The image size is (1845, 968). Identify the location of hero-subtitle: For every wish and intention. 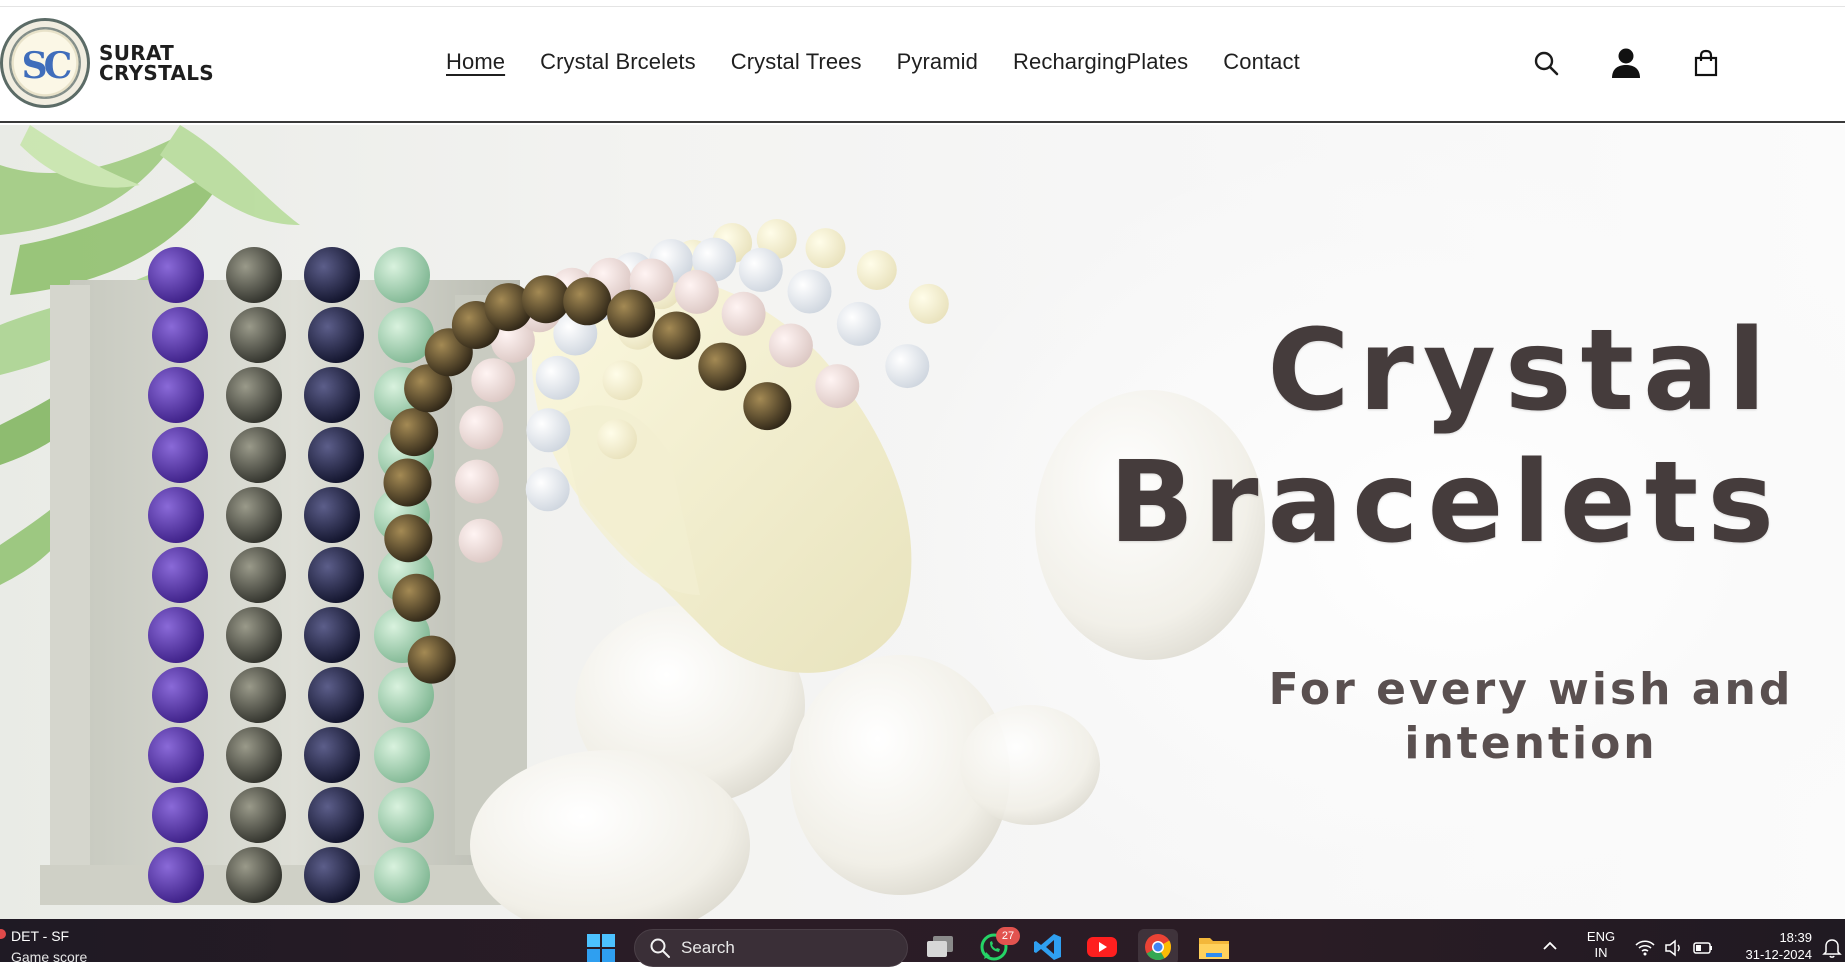
(1531, 717).